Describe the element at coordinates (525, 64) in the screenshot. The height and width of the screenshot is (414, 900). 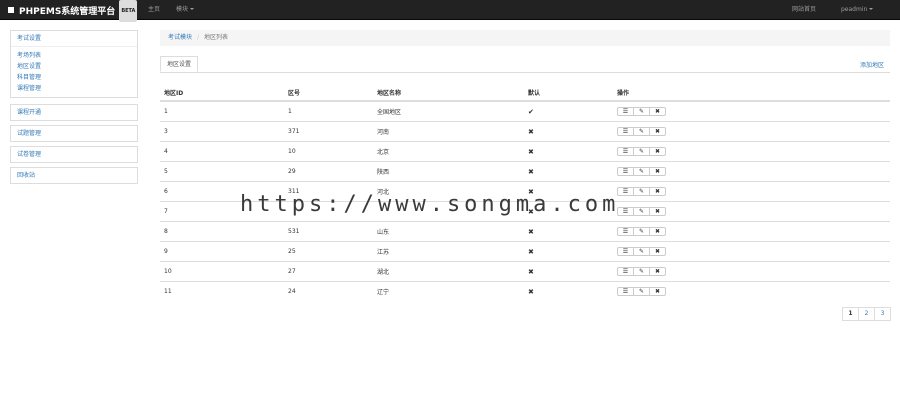
I see `tab-bar: 地区设置 添加地区` at that location.